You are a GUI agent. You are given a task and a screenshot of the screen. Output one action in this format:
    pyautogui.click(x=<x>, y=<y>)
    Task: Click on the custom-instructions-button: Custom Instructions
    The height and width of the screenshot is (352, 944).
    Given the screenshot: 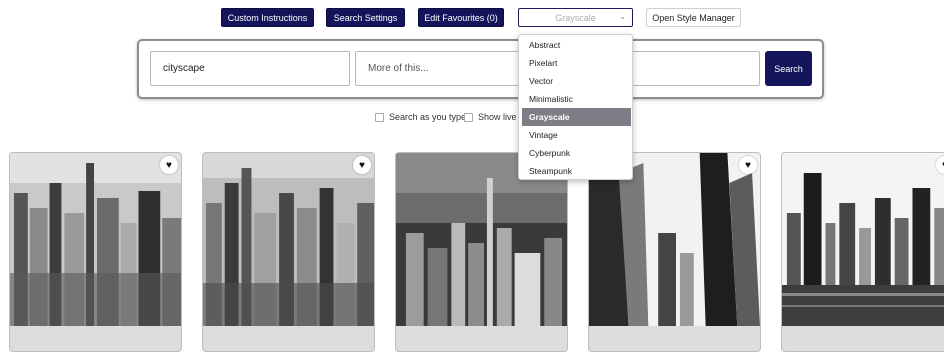 What is the action you would take?
    pyautogui.click(x=267, y=17)
    